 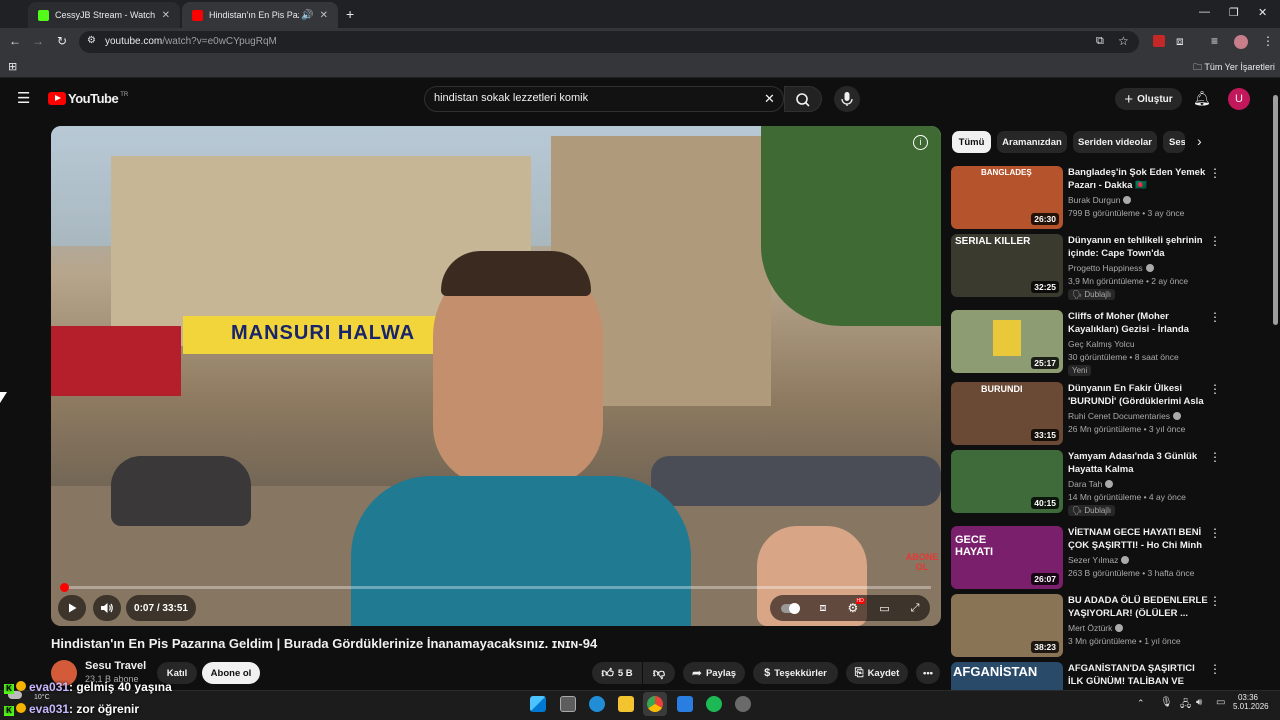 I want to click on recommendation-channel: Mert Öztürk, so click(x=1096, y=628).